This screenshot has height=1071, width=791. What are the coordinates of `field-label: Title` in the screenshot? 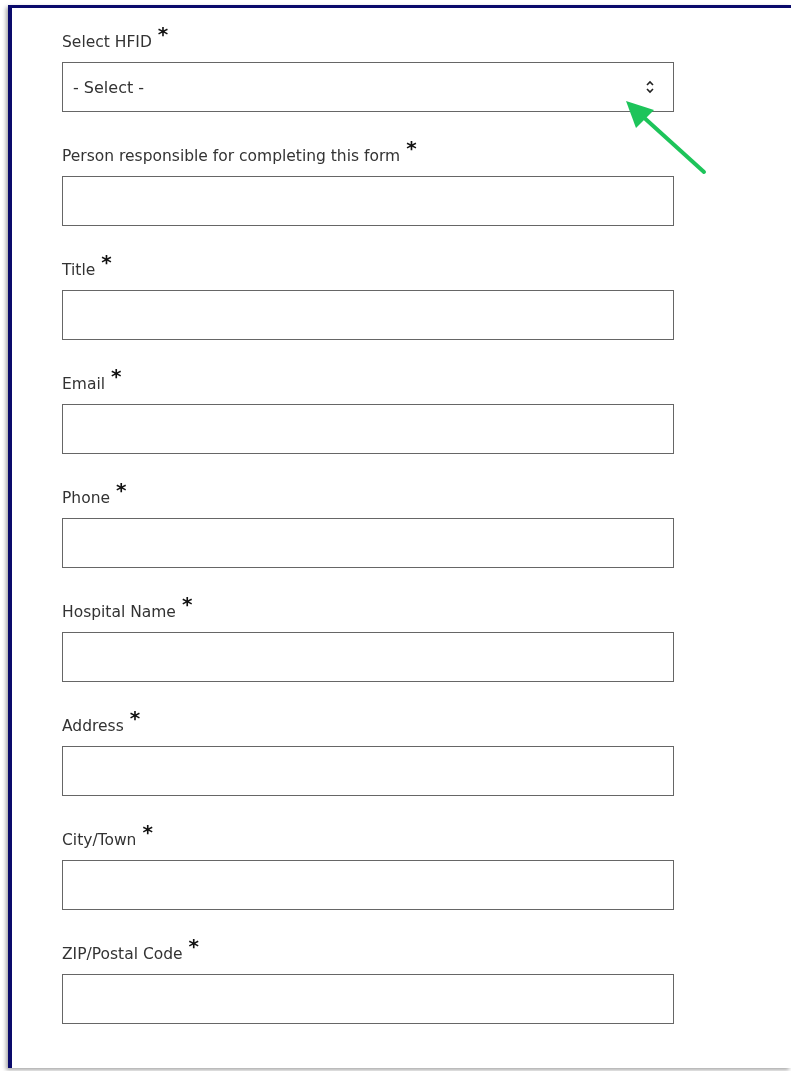 It's located at (79, 270).